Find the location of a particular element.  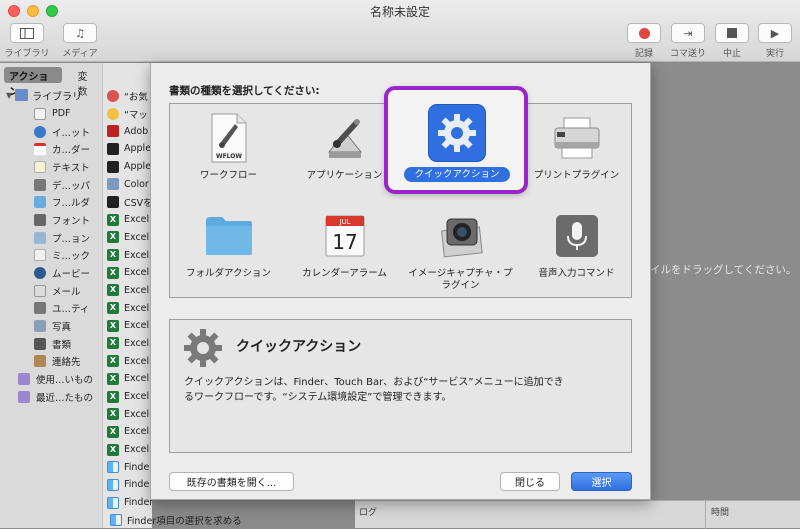

record-button is located at coordinates (644, 33).